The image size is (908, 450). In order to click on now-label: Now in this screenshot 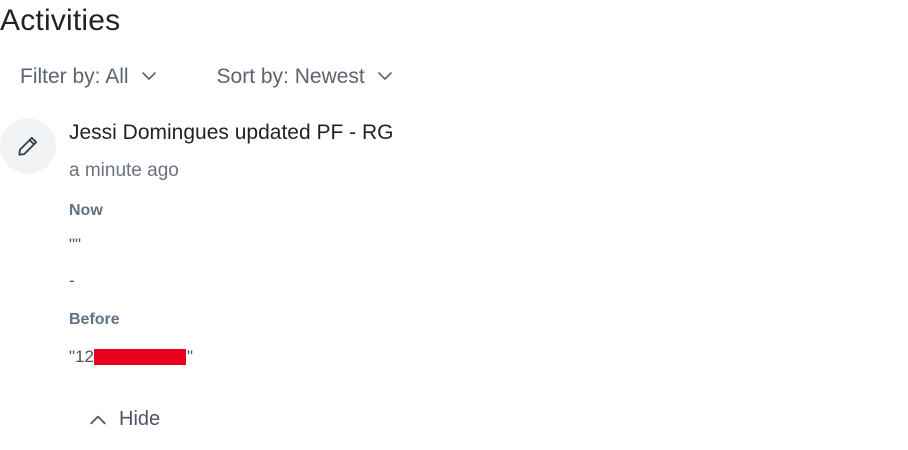, I will do `click(86, 210)`.